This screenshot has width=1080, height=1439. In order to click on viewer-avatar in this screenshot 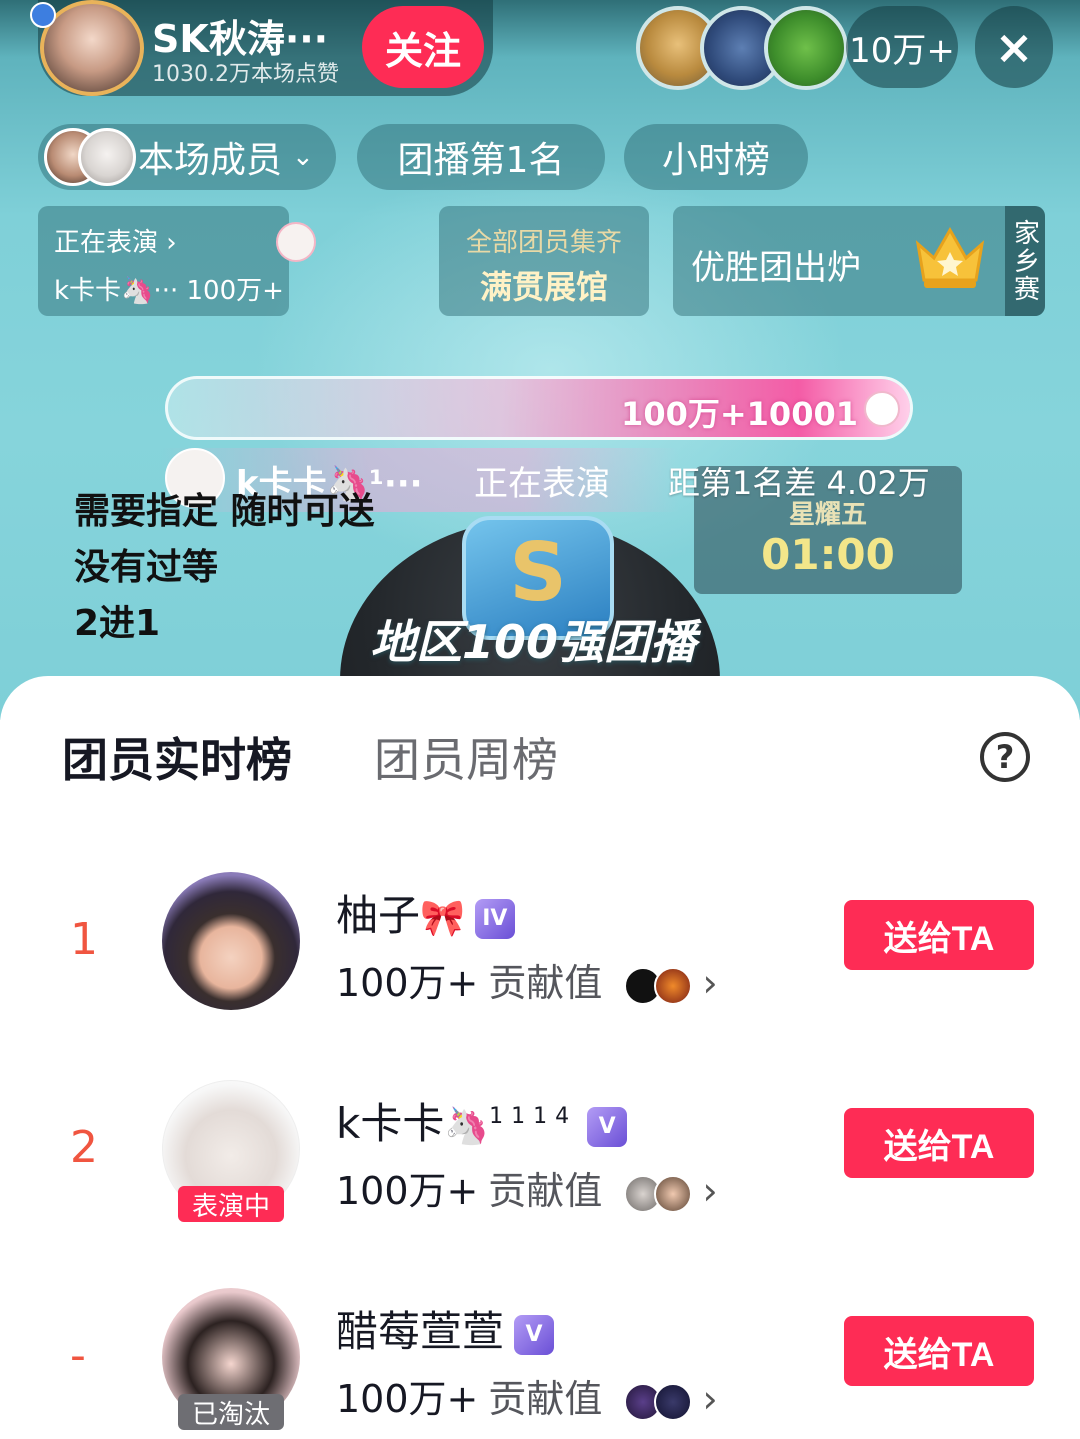, I will do `click(806, 48)`.